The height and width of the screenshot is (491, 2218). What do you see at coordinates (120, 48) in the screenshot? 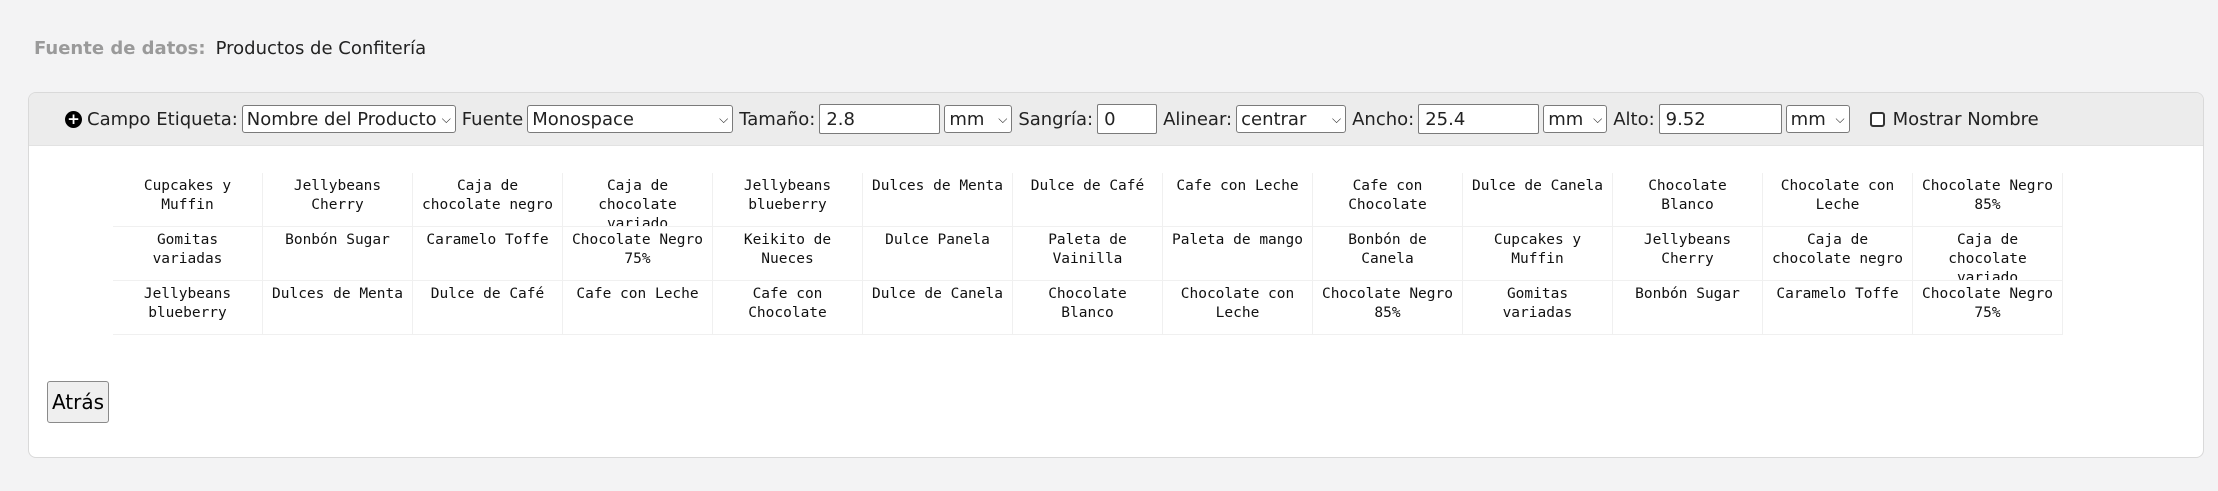
I see `data-source-label: Fuente de datos:` at bounding box center [120, 48].